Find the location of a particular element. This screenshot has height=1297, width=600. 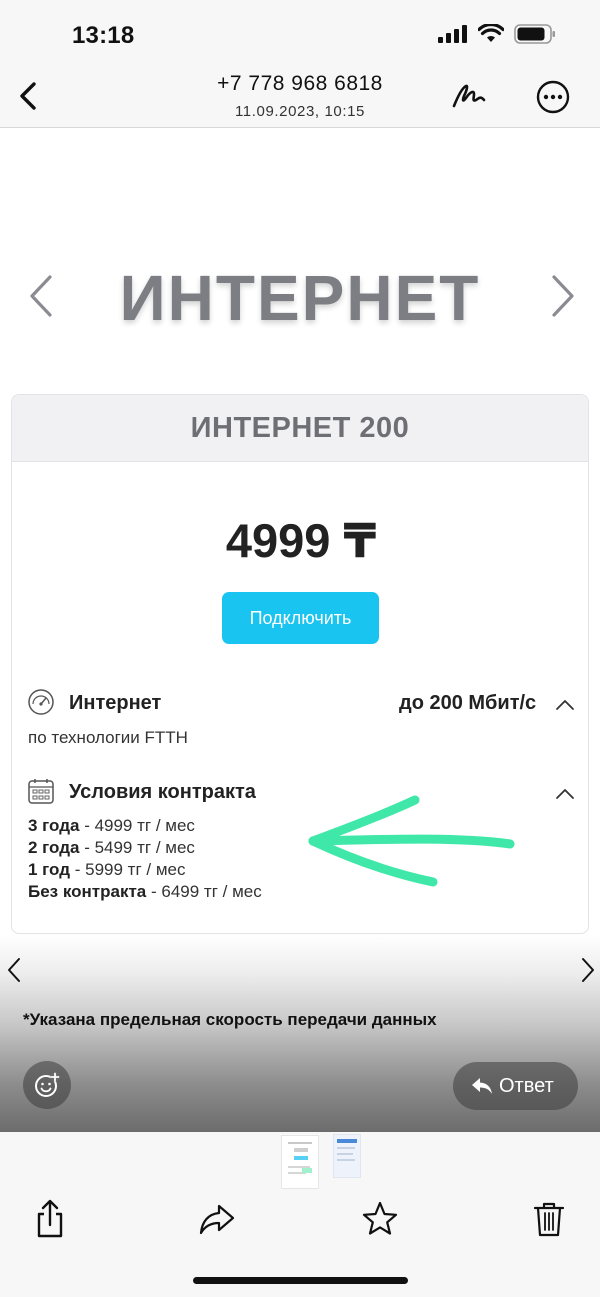

add-reaction-button is located at coordinates (47, 1085).